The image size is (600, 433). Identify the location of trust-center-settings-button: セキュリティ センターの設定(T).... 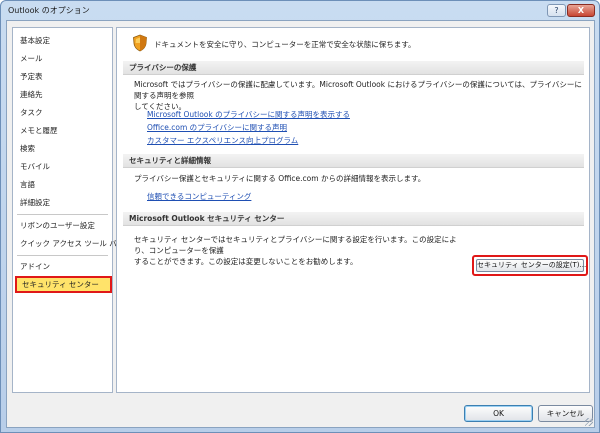
(531, 265).